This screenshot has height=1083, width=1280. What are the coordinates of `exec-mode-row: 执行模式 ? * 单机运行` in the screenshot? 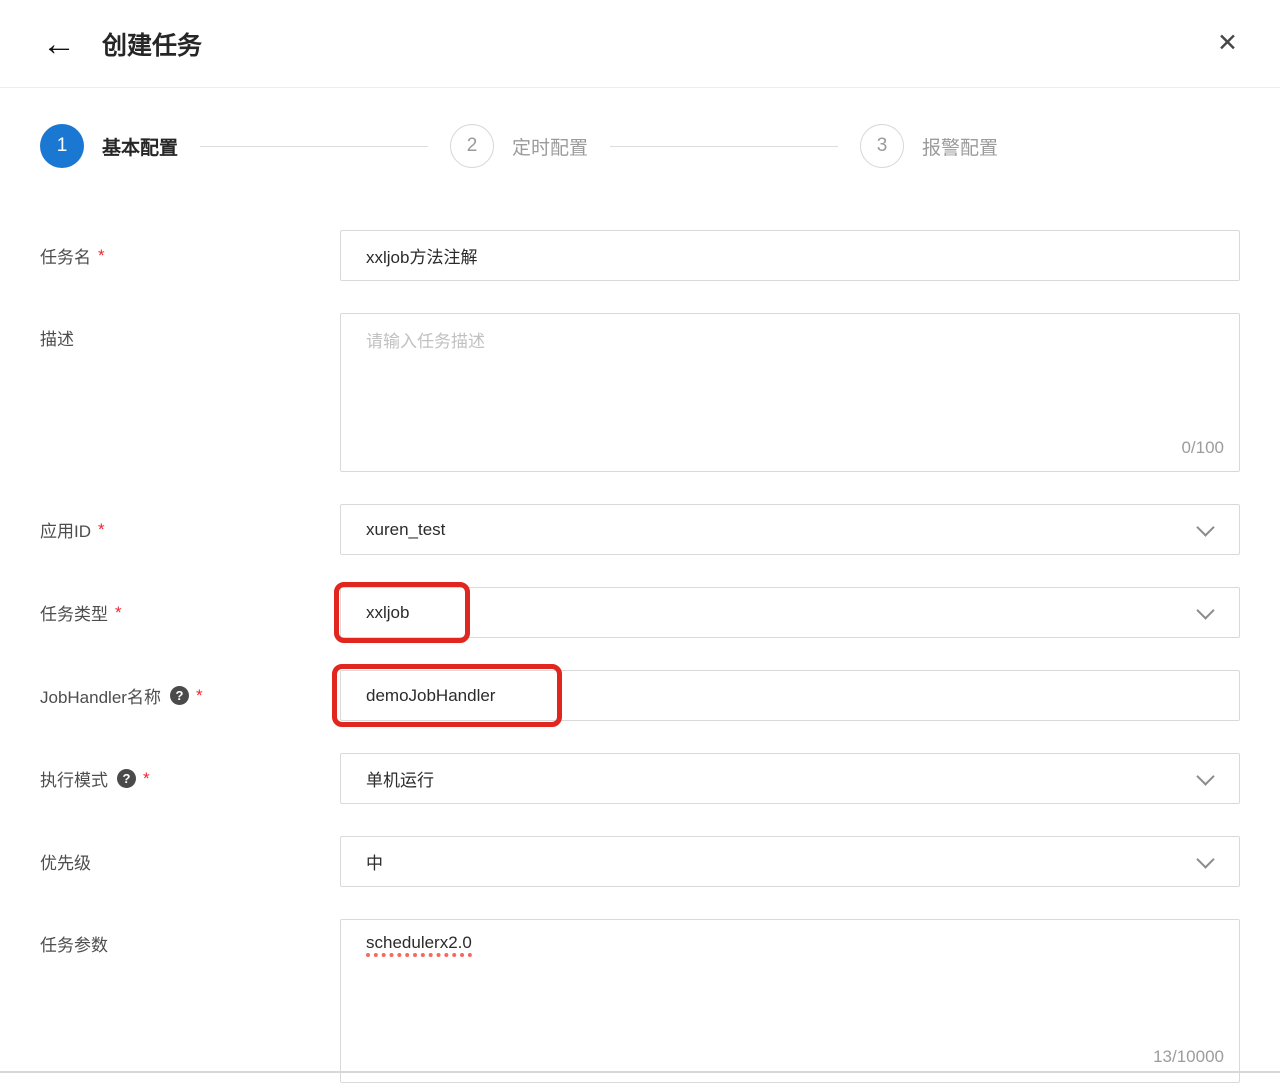 It's located at (640, 778).